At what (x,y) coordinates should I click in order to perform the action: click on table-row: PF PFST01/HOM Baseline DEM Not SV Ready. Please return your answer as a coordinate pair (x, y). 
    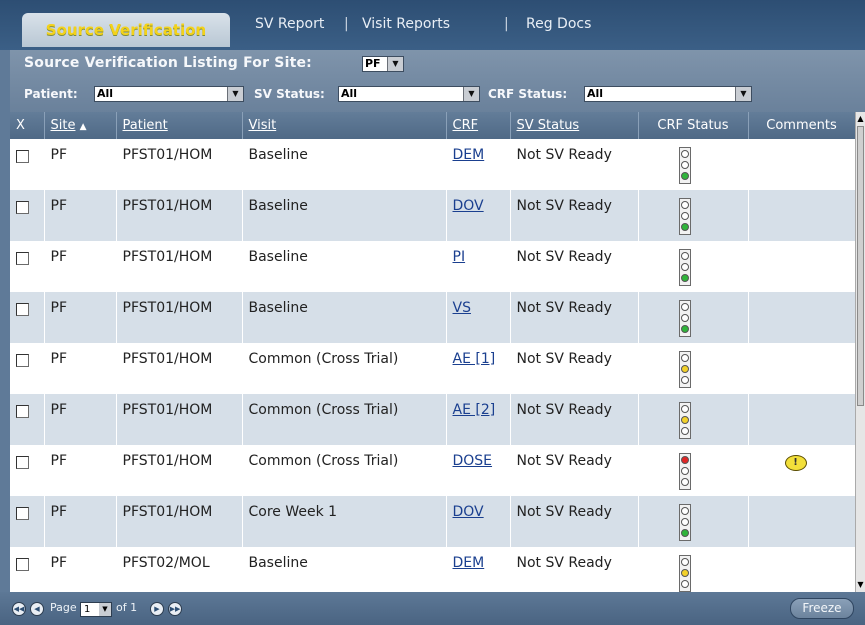
    Looking at the image, I should click on (432, 164).